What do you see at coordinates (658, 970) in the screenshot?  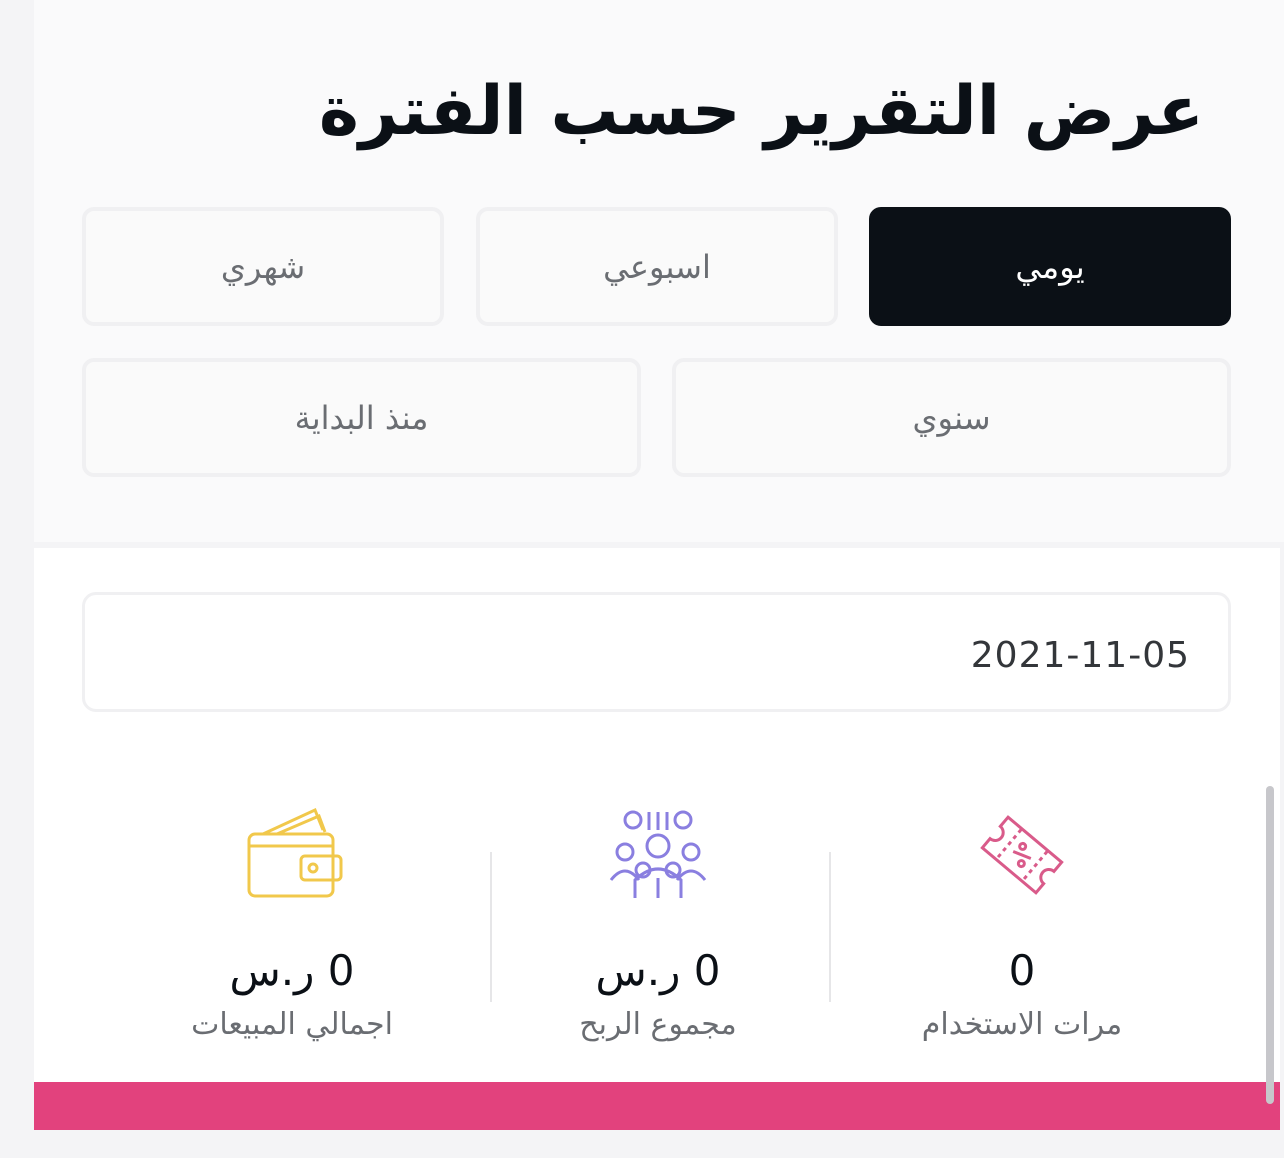 I see `total-profit-value: 0 ر.س` at bounding box center [658, 970].